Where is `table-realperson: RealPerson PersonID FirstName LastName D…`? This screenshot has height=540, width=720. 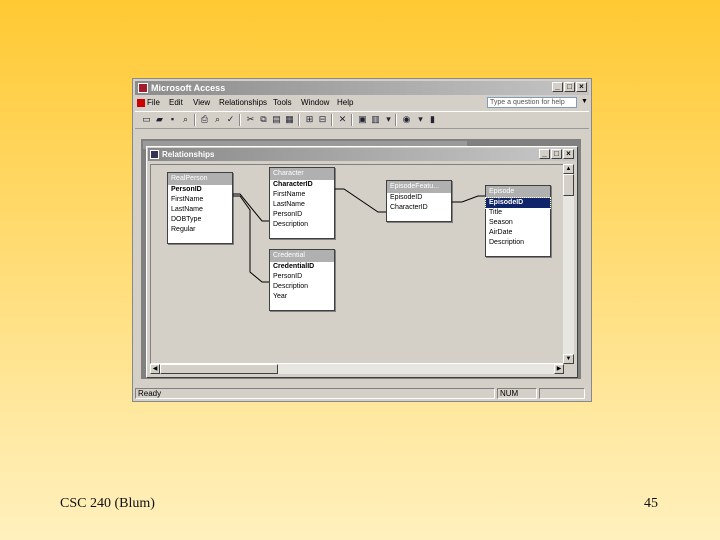 table-realperson: RealPerson PersonID FirstName LastName D… is located at coordinates (200, 208).